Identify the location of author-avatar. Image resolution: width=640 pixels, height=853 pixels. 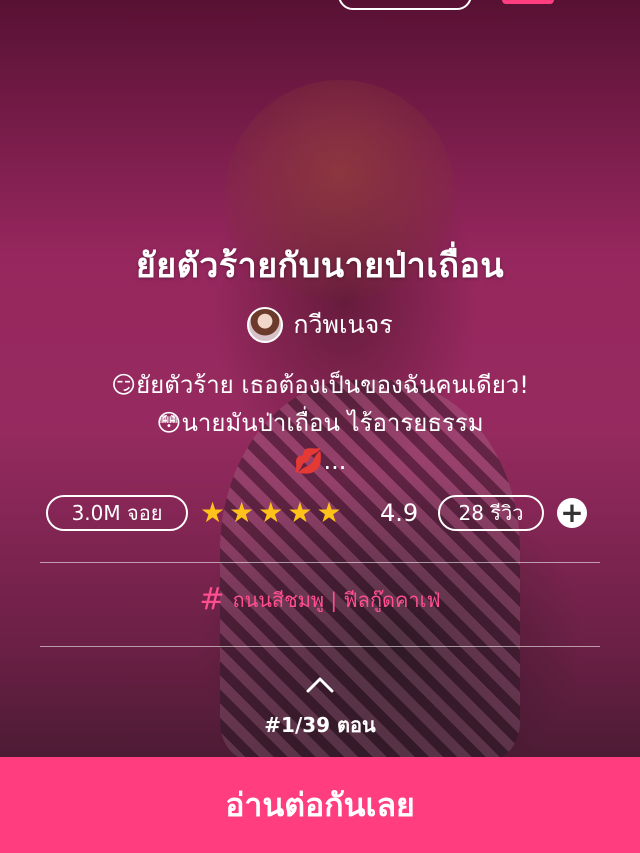
(265, 325).